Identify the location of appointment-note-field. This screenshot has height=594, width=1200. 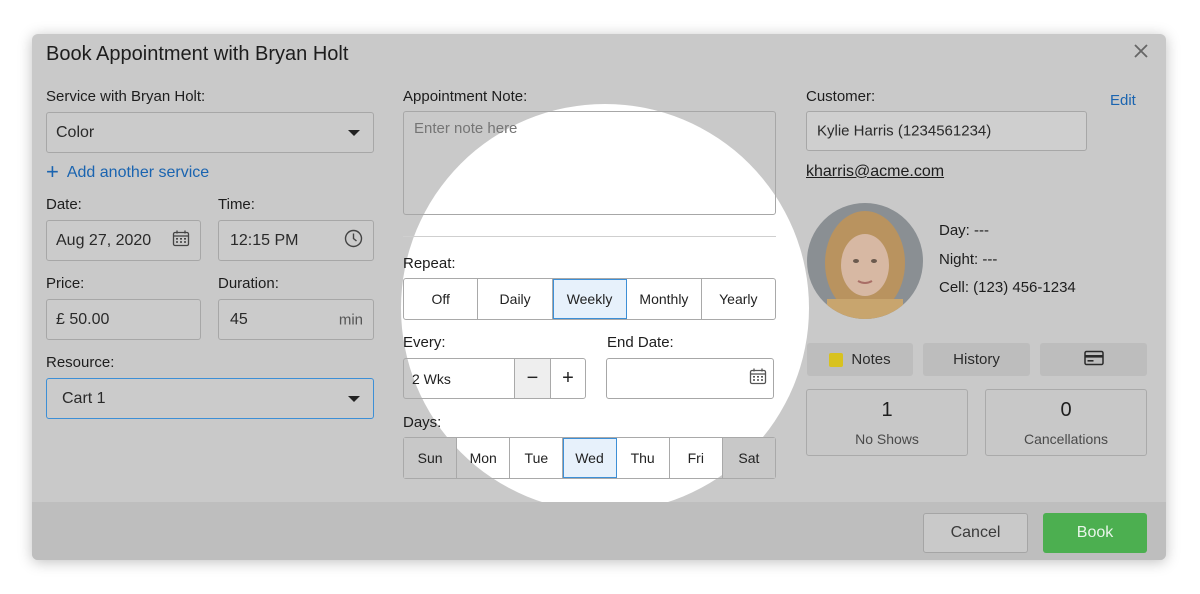
(589, 163).